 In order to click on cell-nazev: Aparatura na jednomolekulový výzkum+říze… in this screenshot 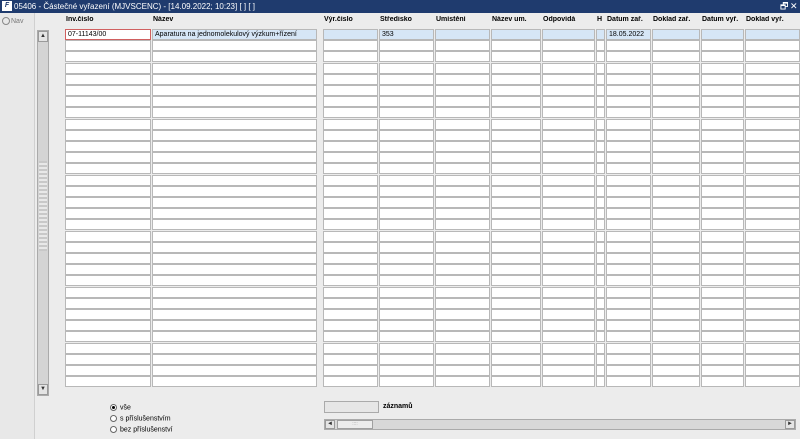, I will do `click(234, 34)`.